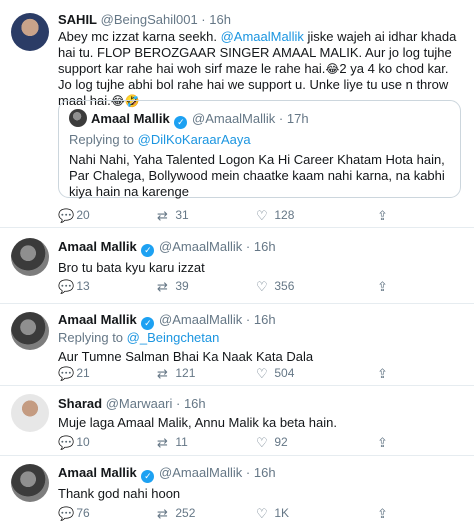 The width and height of the screenshot is (474, 528). What do you see at coordinates (297, 118) in the screenshot?
I see `quote-timestamp: 17h` at bounding box center [297, 118].